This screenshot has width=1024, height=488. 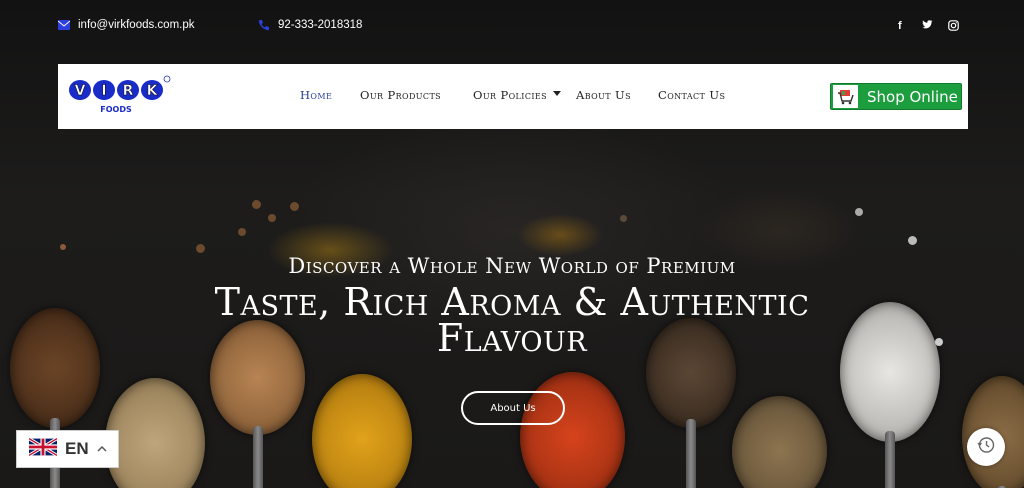 I want to click on phone-link: 92-333-2018318, so click(x=310, y=25).